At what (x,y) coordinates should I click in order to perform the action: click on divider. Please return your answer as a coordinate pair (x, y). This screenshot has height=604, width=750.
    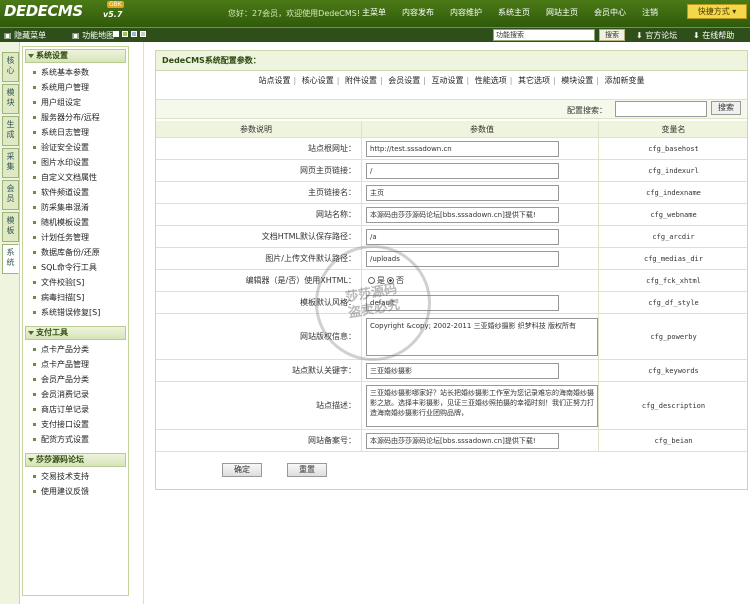
    Looking at the image, I should click on (143, 323).